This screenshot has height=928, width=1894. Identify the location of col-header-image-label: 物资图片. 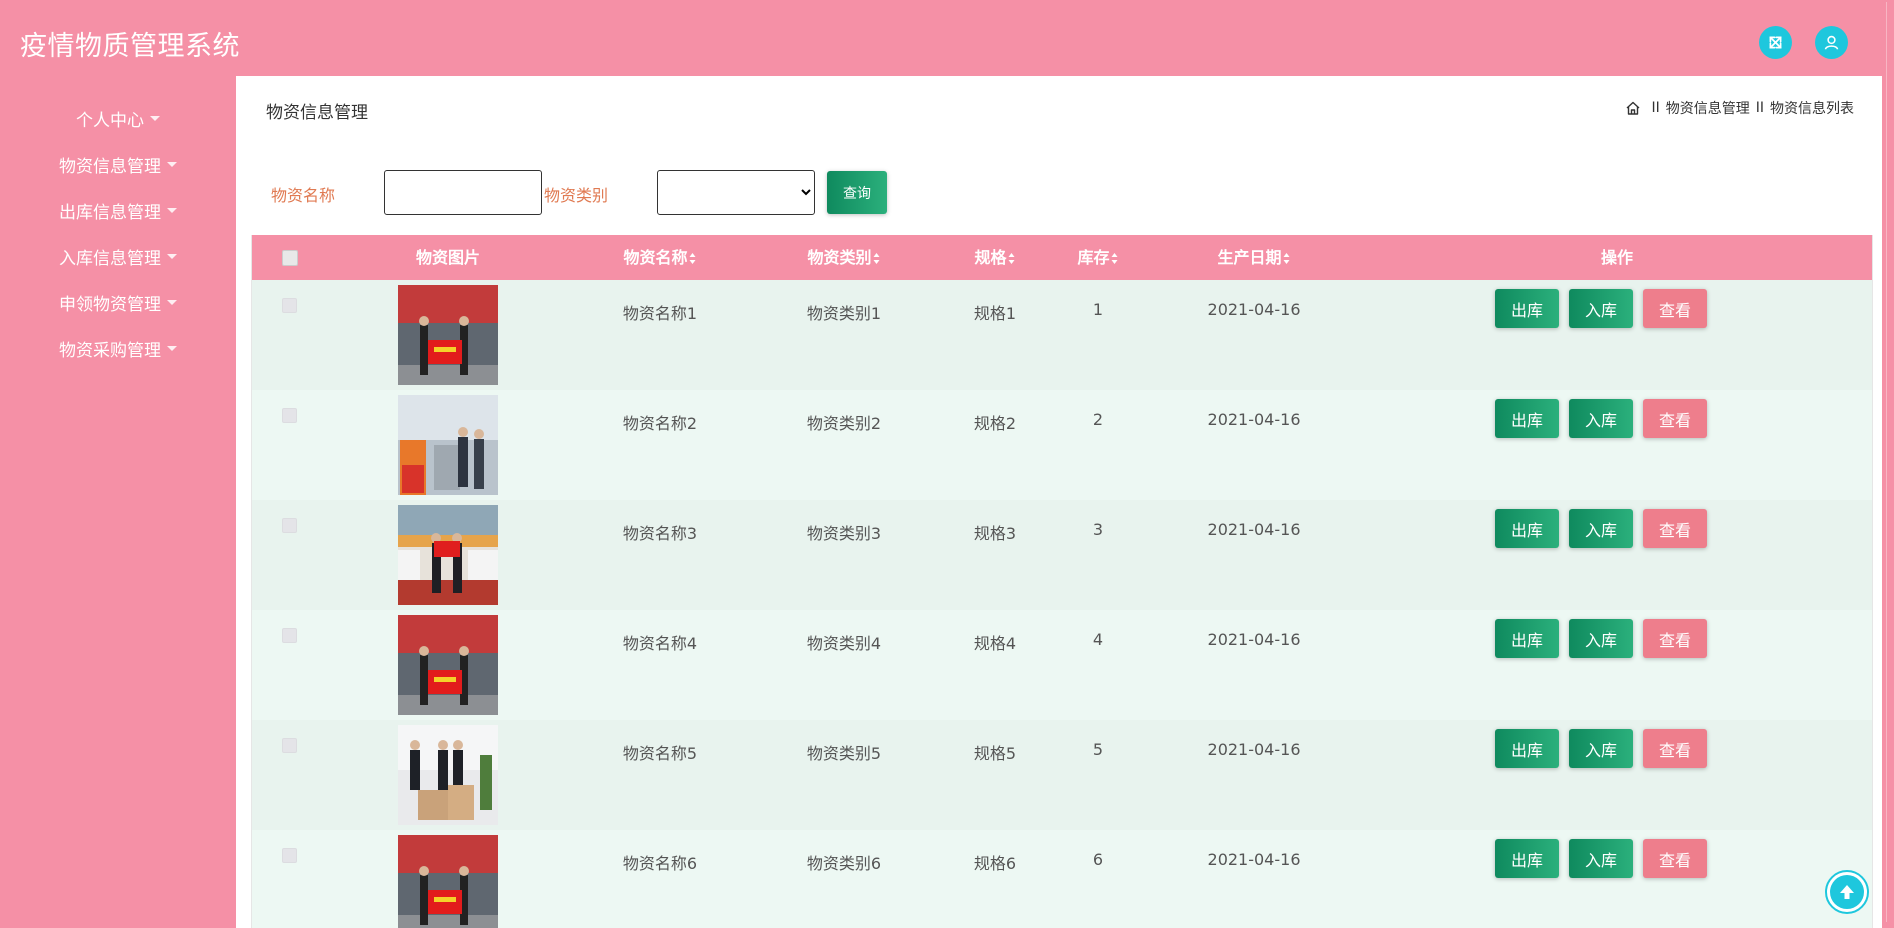
(448, 257).